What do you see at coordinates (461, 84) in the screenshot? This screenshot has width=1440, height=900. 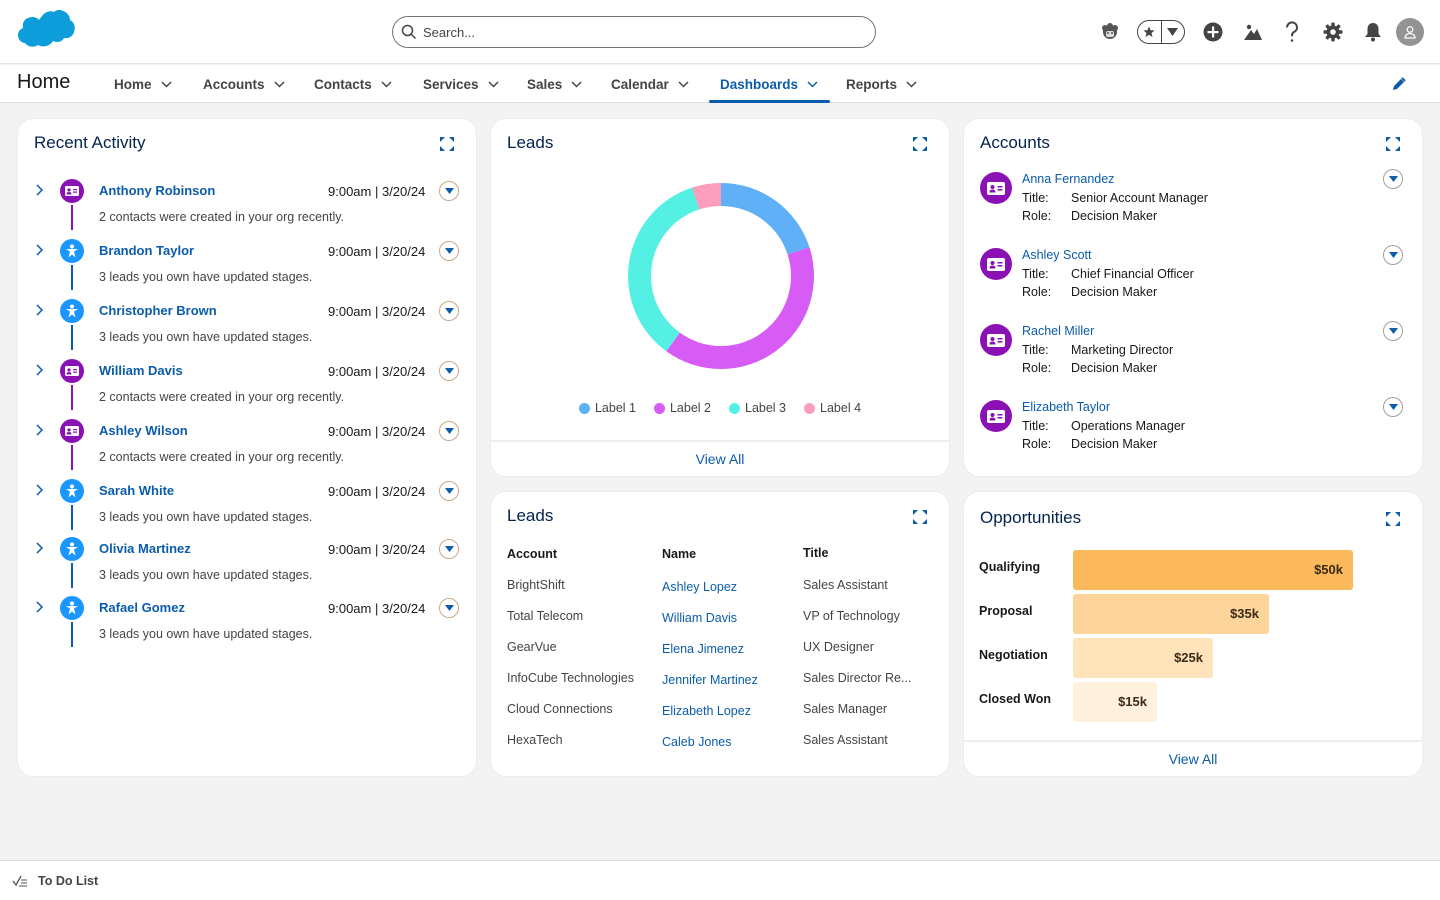 I see `nav-tab-services: Services` at bounding box center [461, 84].